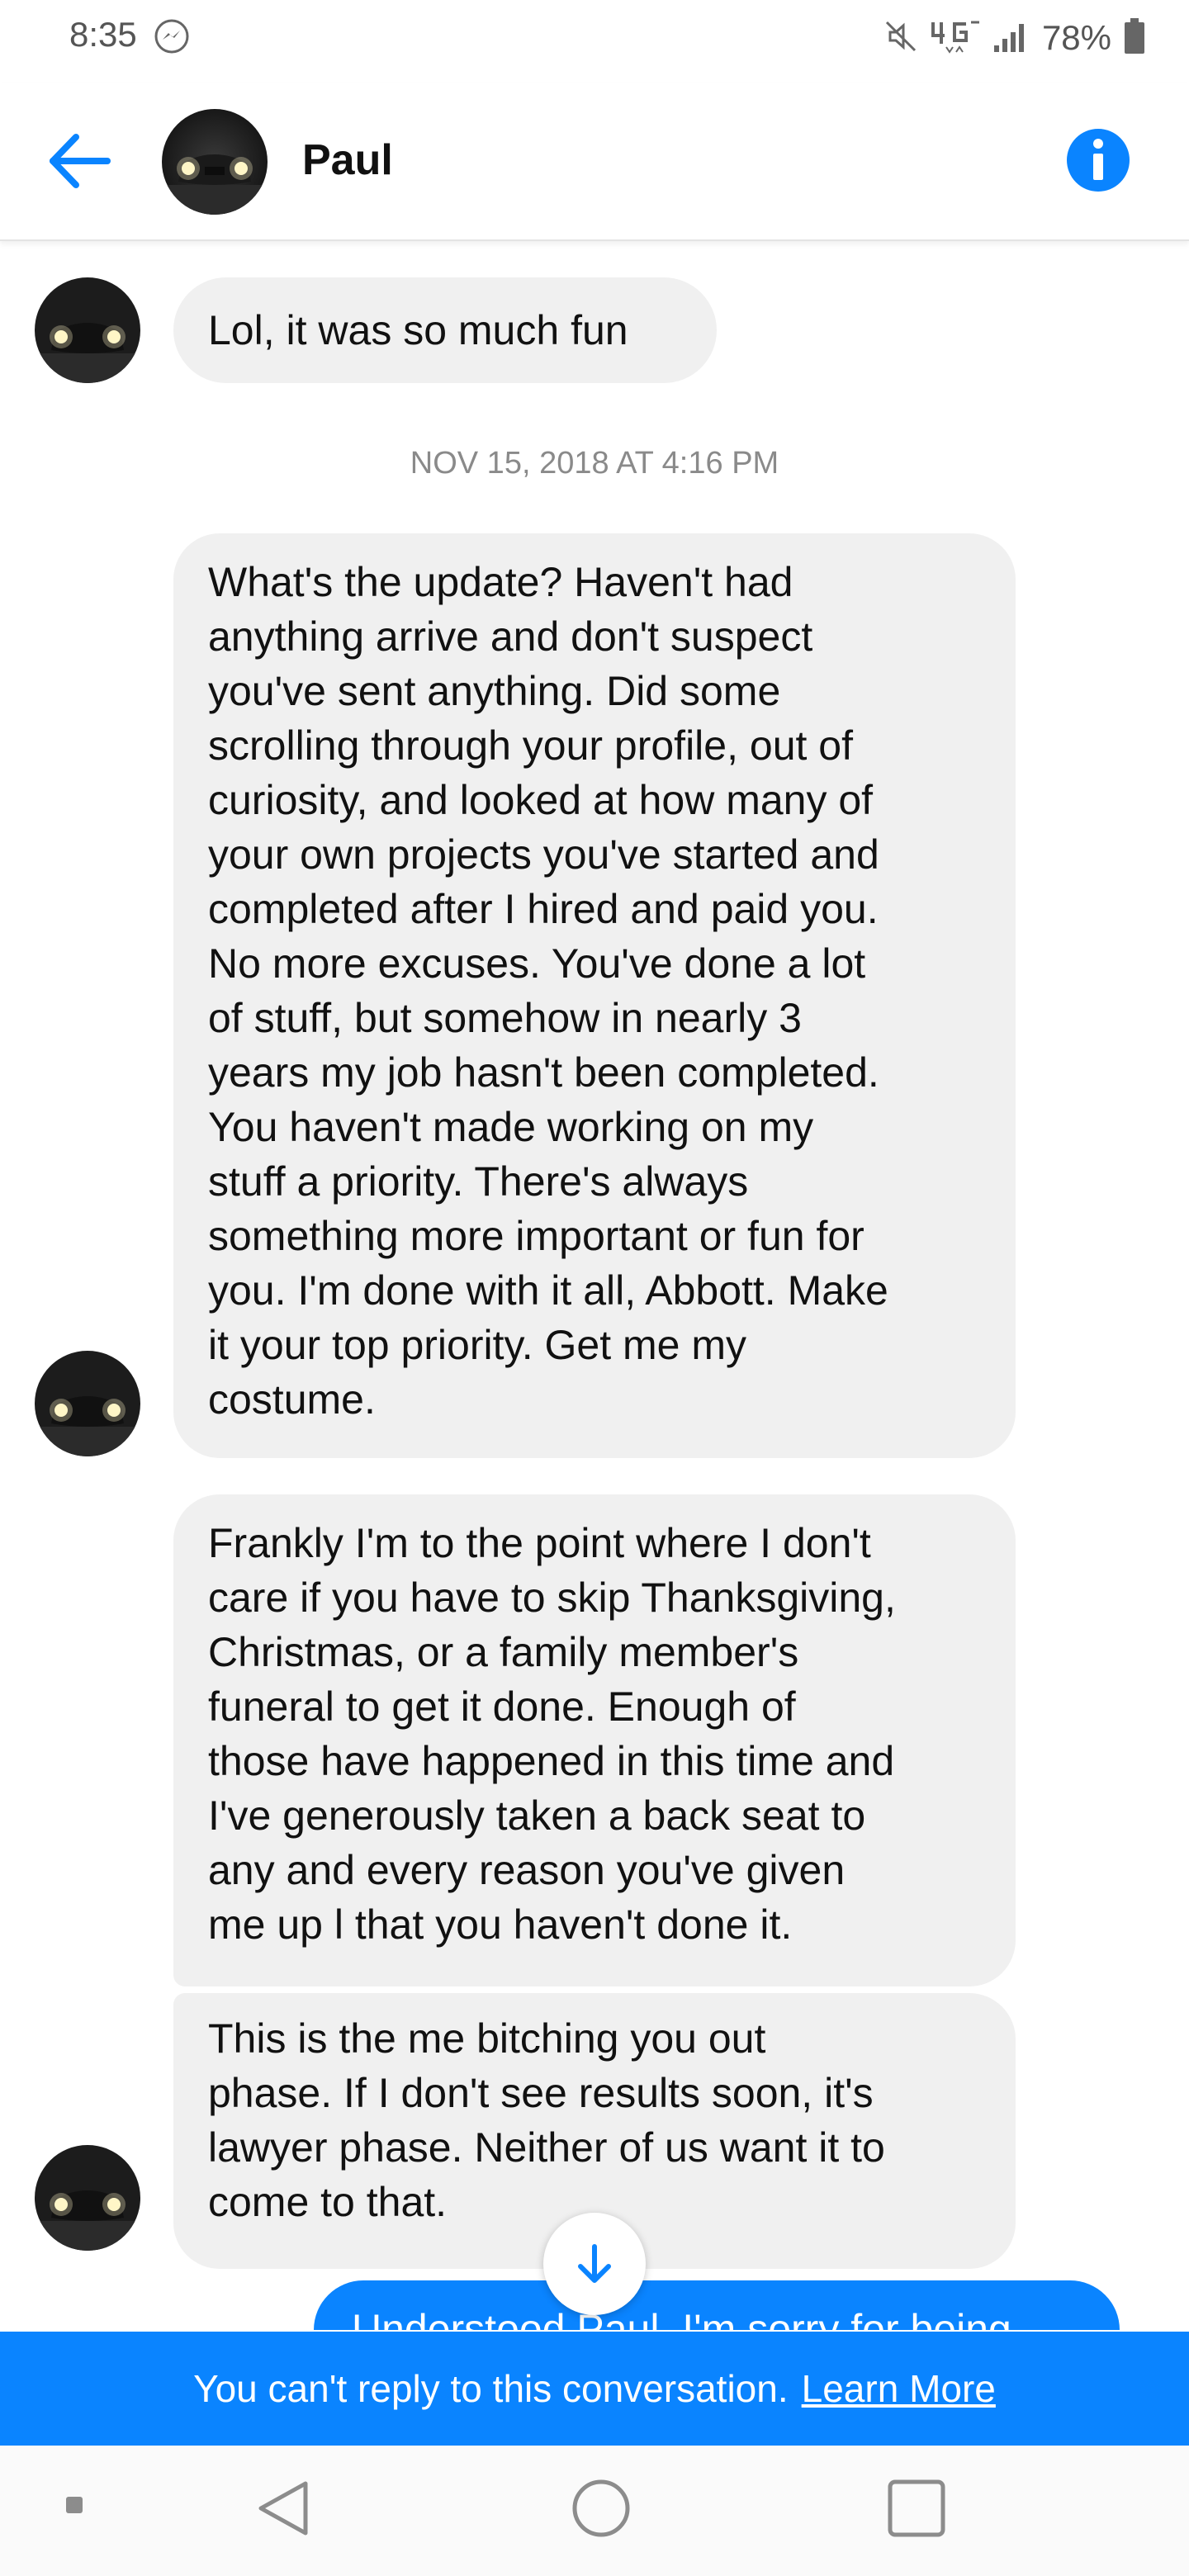 Image resolution: width=1189 pixels, height=2576 pixels. Describe the element at coordinates (594, 162) in the screenshot. I see `conversation-header: Paul` at that location.